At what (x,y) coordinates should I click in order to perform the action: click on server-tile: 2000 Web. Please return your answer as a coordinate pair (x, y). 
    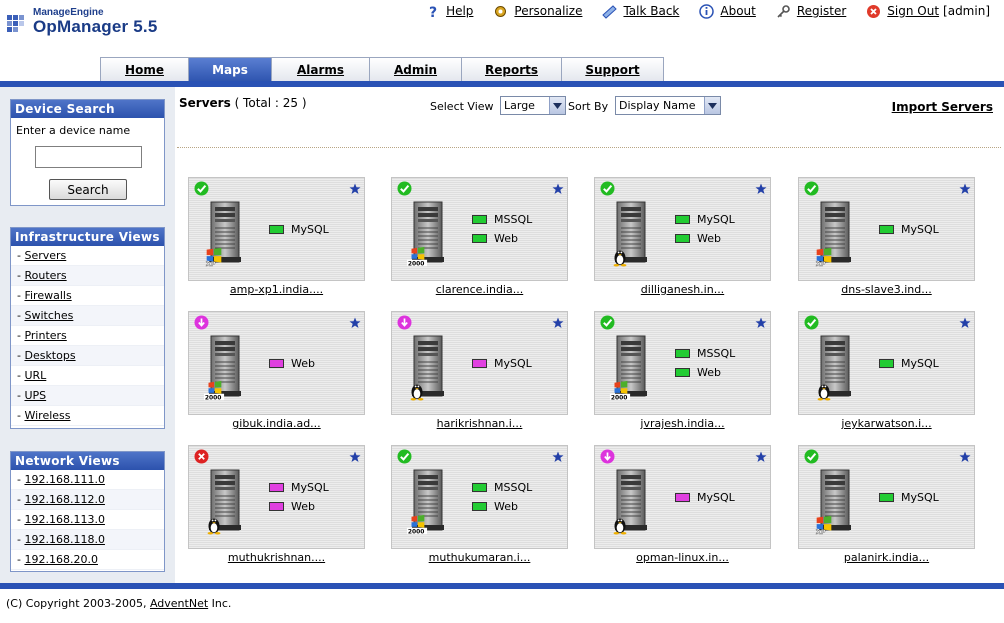
    Looking at the image, I should click on (276, 363).